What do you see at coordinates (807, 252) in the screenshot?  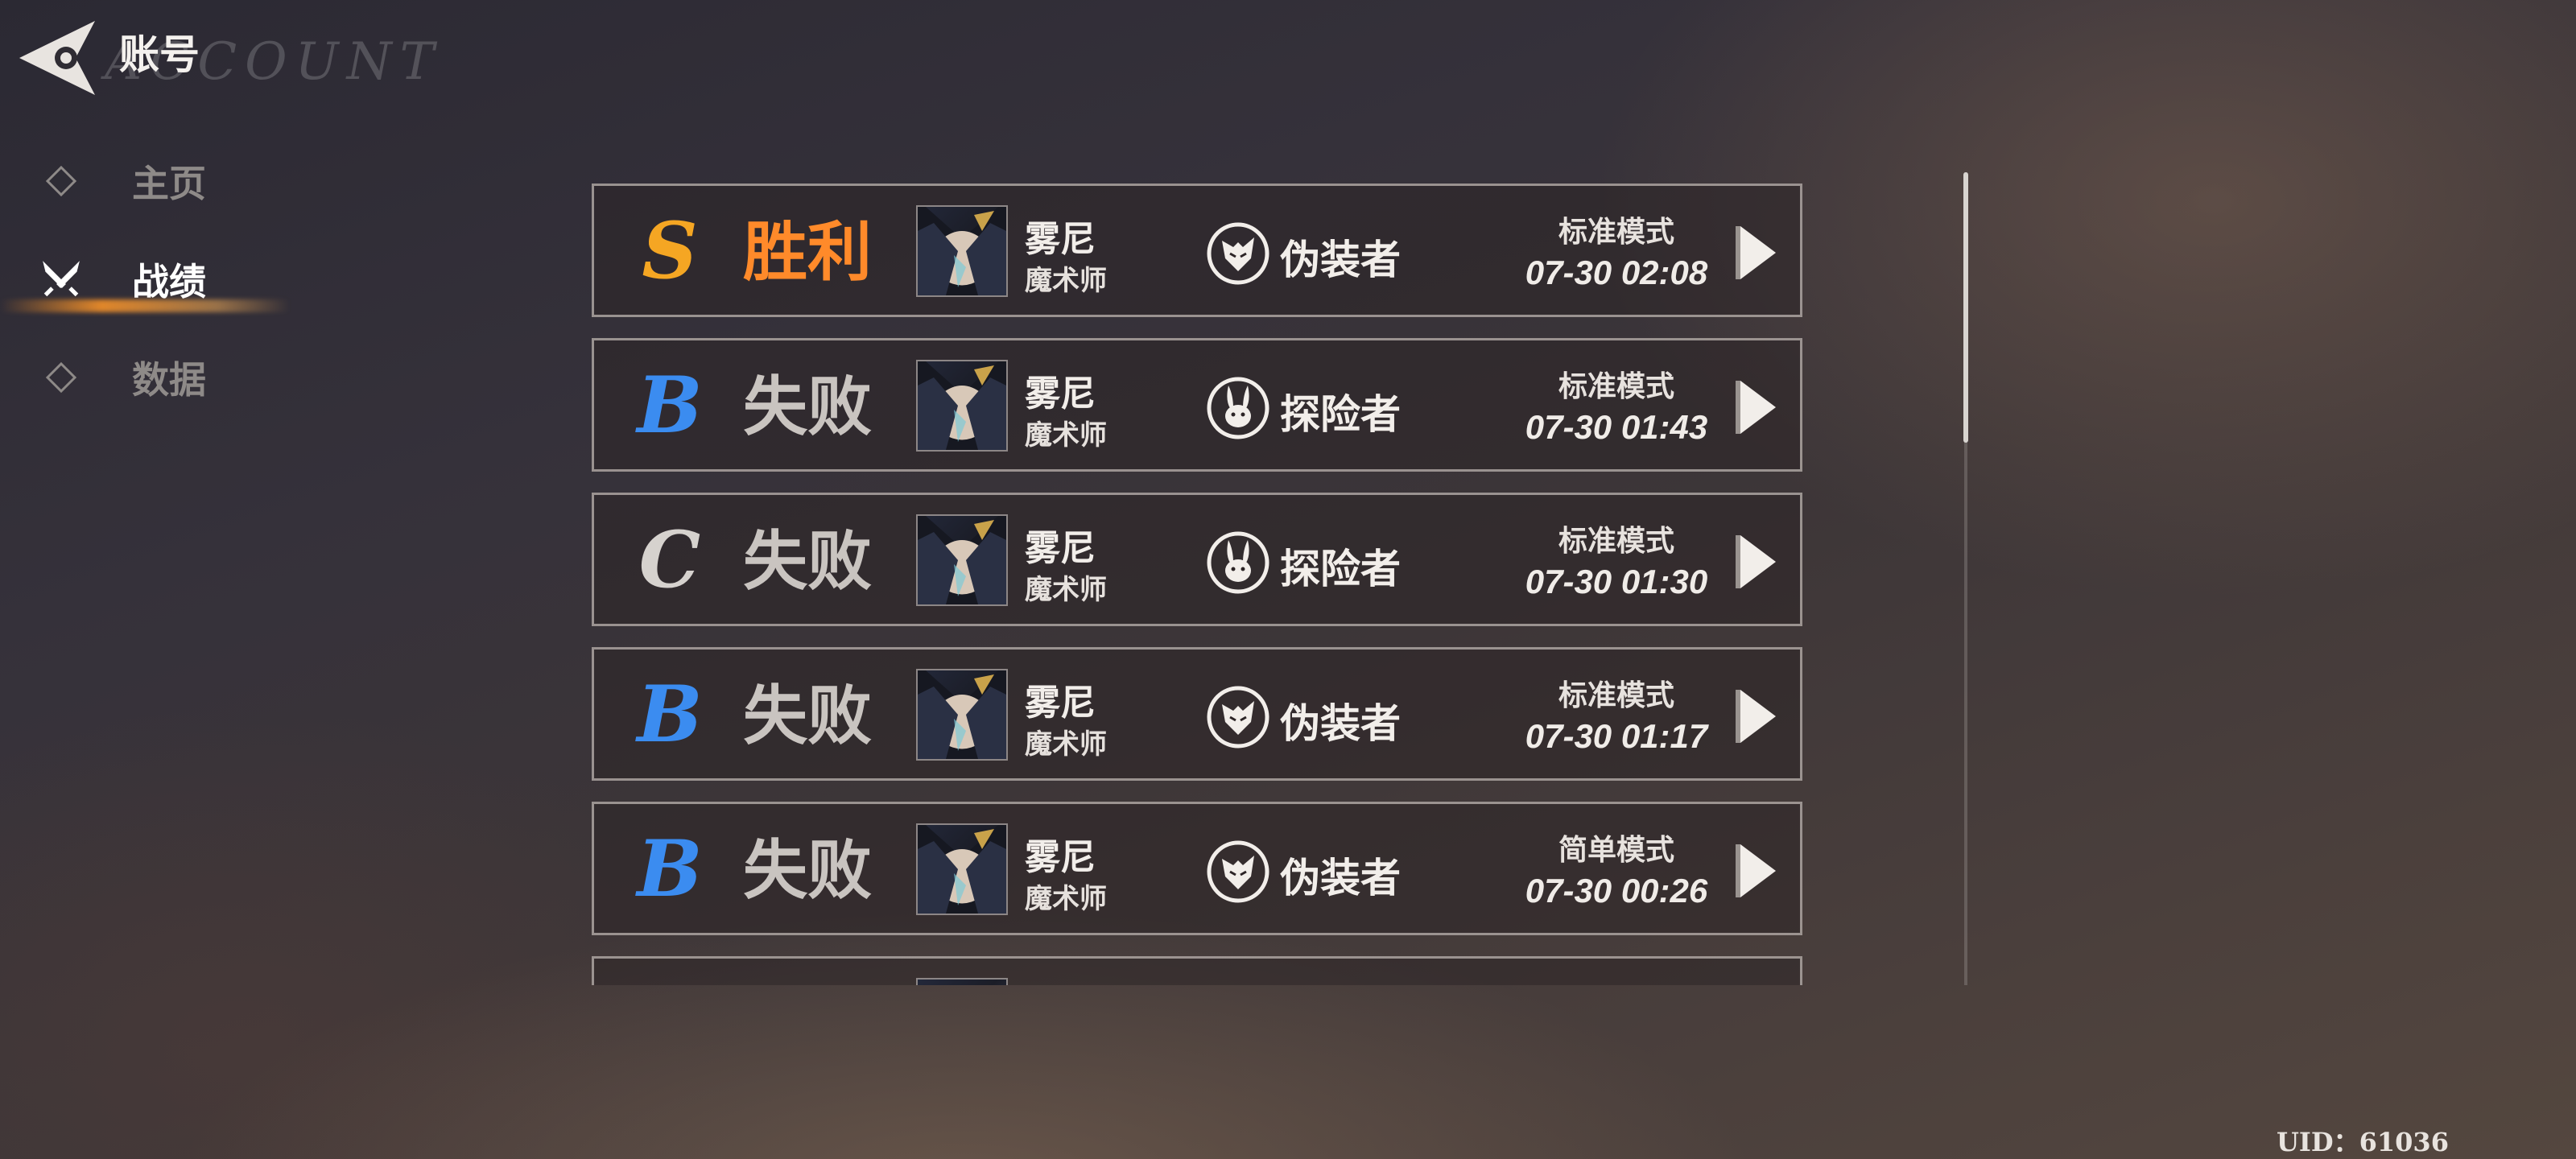 I see `result-label: 胜利` at bounding box center [807, 252].